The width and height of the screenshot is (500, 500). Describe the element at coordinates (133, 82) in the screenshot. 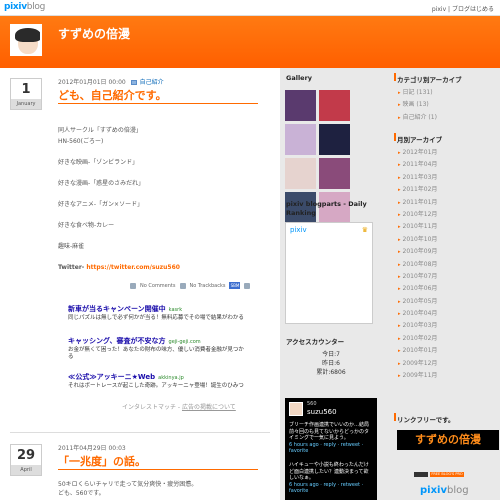

I see `folder-icon` at that location.